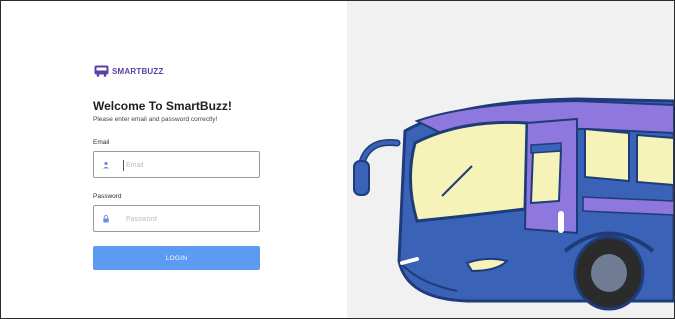  I want to click on login-button: LOGIN, so click(176, 258).